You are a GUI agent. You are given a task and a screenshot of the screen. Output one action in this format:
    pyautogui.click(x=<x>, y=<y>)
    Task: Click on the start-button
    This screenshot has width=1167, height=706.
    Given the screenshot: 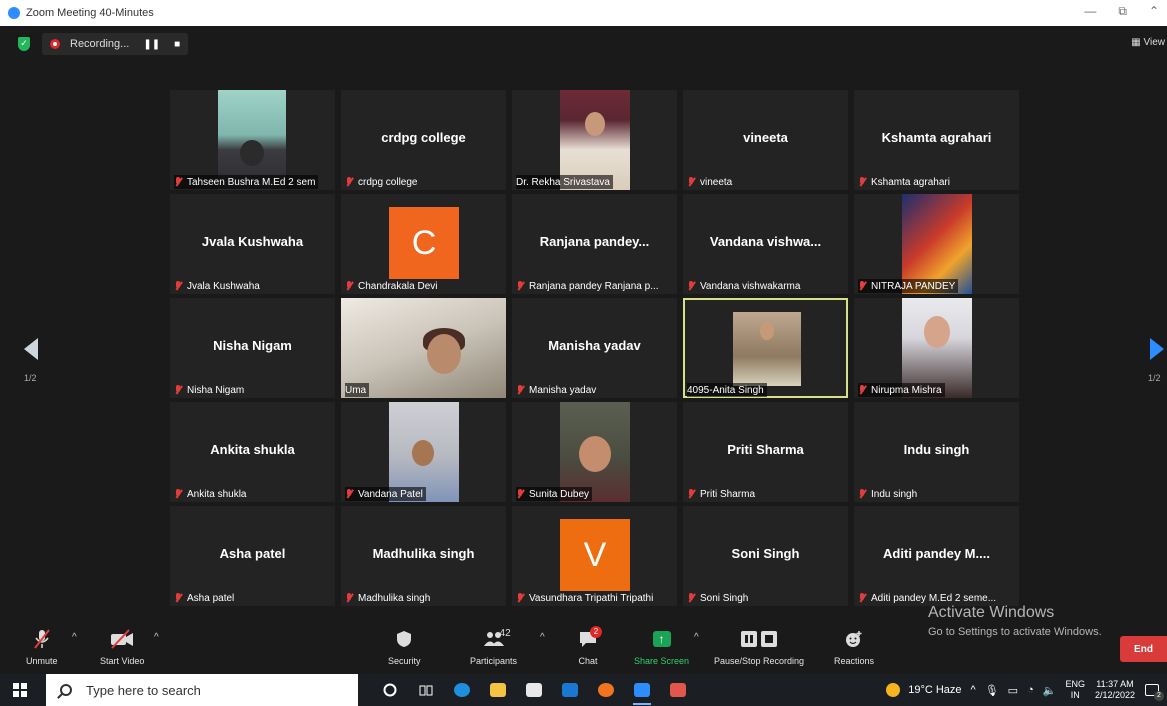 What is the action you would take?
    pyautogui.click(x=20, y=690)
    